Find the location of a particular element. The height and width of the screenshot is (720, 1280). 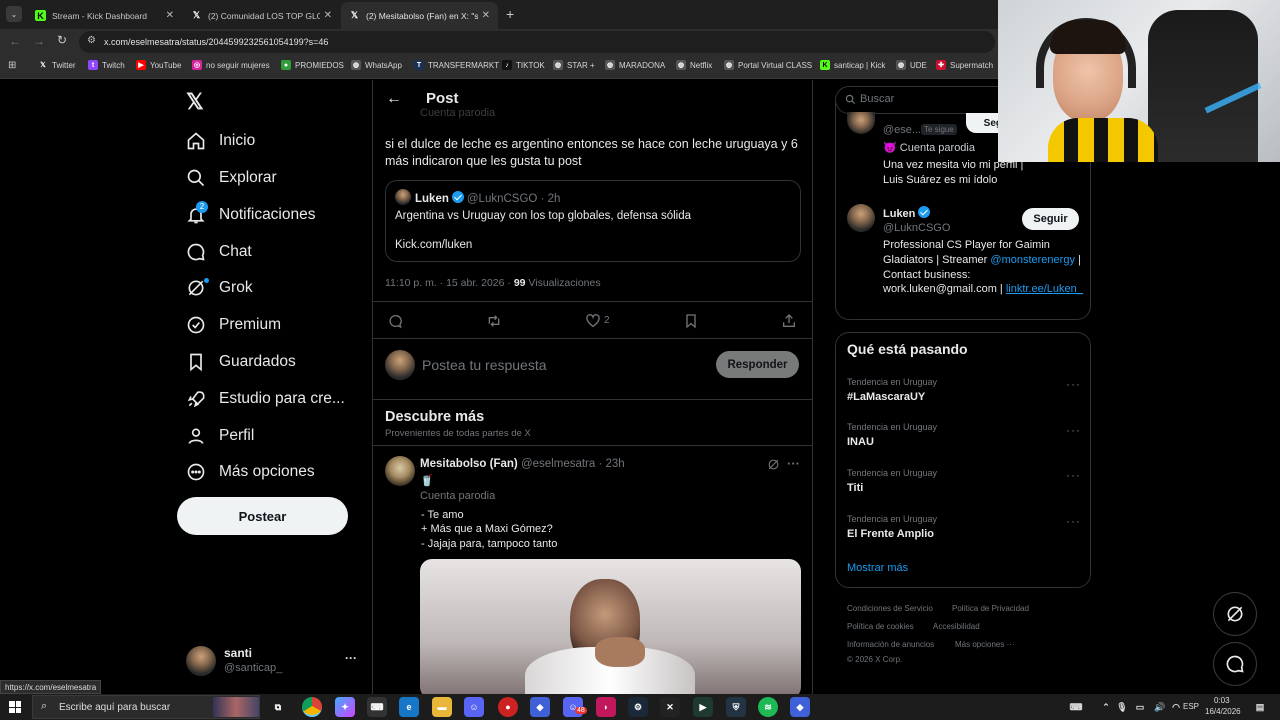

trend-topic: El Frente Amplio is located at coordinates (890, 534).